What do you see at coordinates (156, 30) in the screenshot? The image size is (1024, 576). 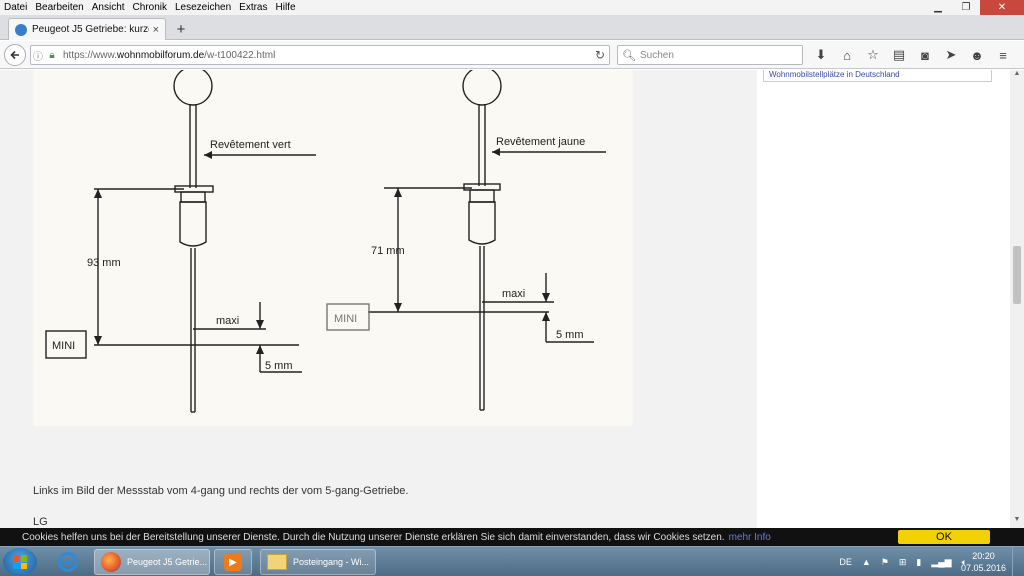 I see `tab-close-icon: ×` at bounding box center [156, 30].